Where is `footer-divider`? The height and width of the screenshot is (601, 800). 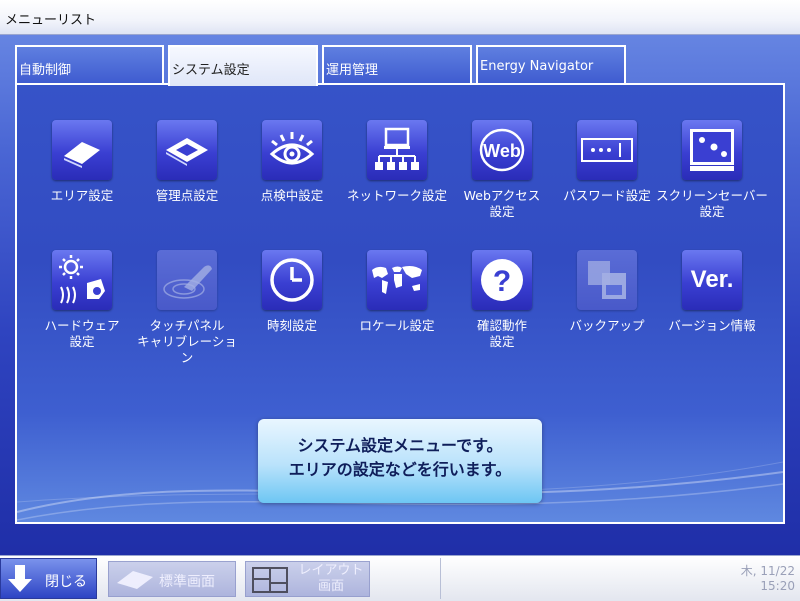 footer-divider is located at coordinates (440, 578).